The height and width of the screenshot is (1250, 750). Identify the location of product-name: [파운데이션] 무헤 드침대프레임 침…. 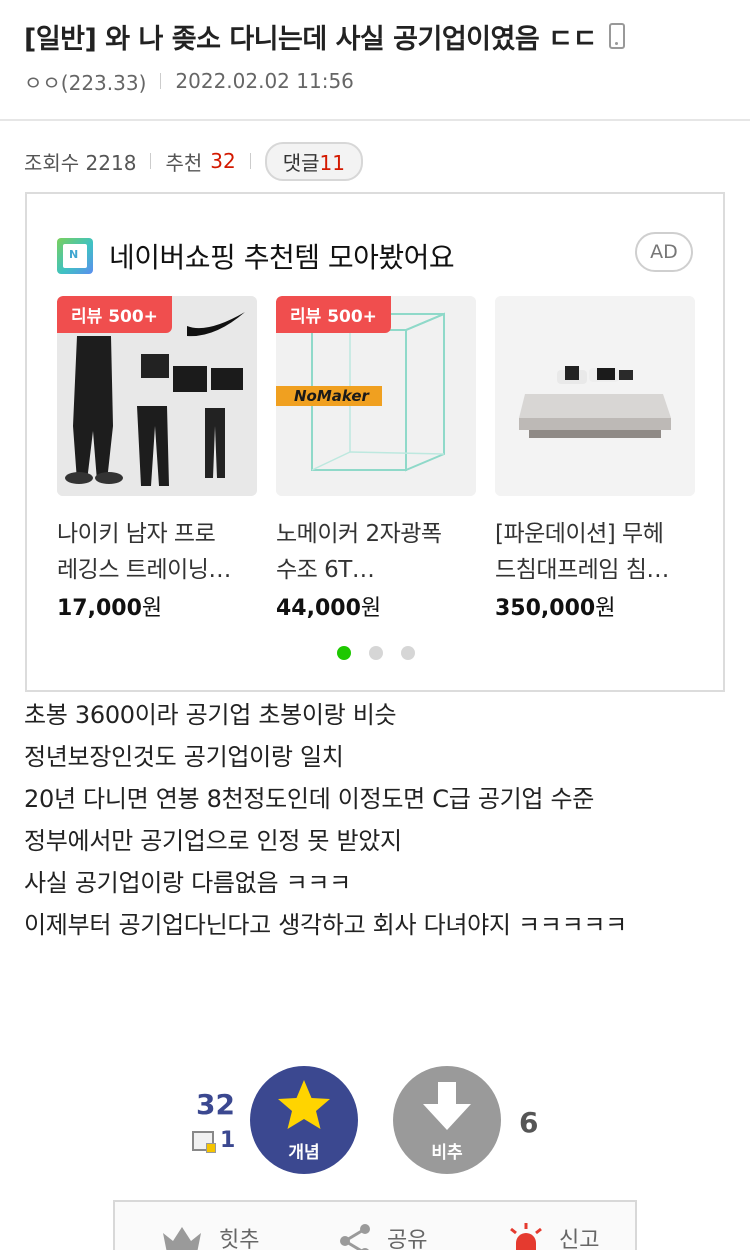
(595, 552).